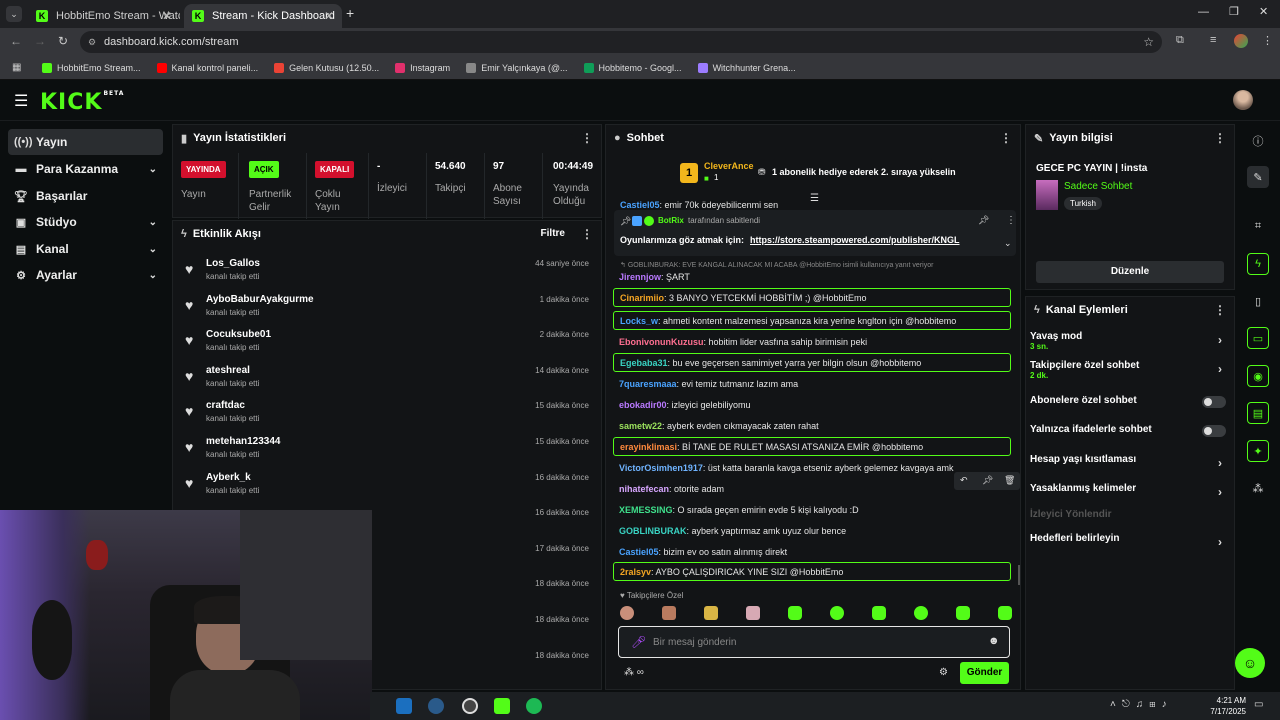 This screenshot has height=720, width=1280. Describe the element at coordinates (1180, 40) in the screenshot. I see `extensions-icon: ⧉` at that location.